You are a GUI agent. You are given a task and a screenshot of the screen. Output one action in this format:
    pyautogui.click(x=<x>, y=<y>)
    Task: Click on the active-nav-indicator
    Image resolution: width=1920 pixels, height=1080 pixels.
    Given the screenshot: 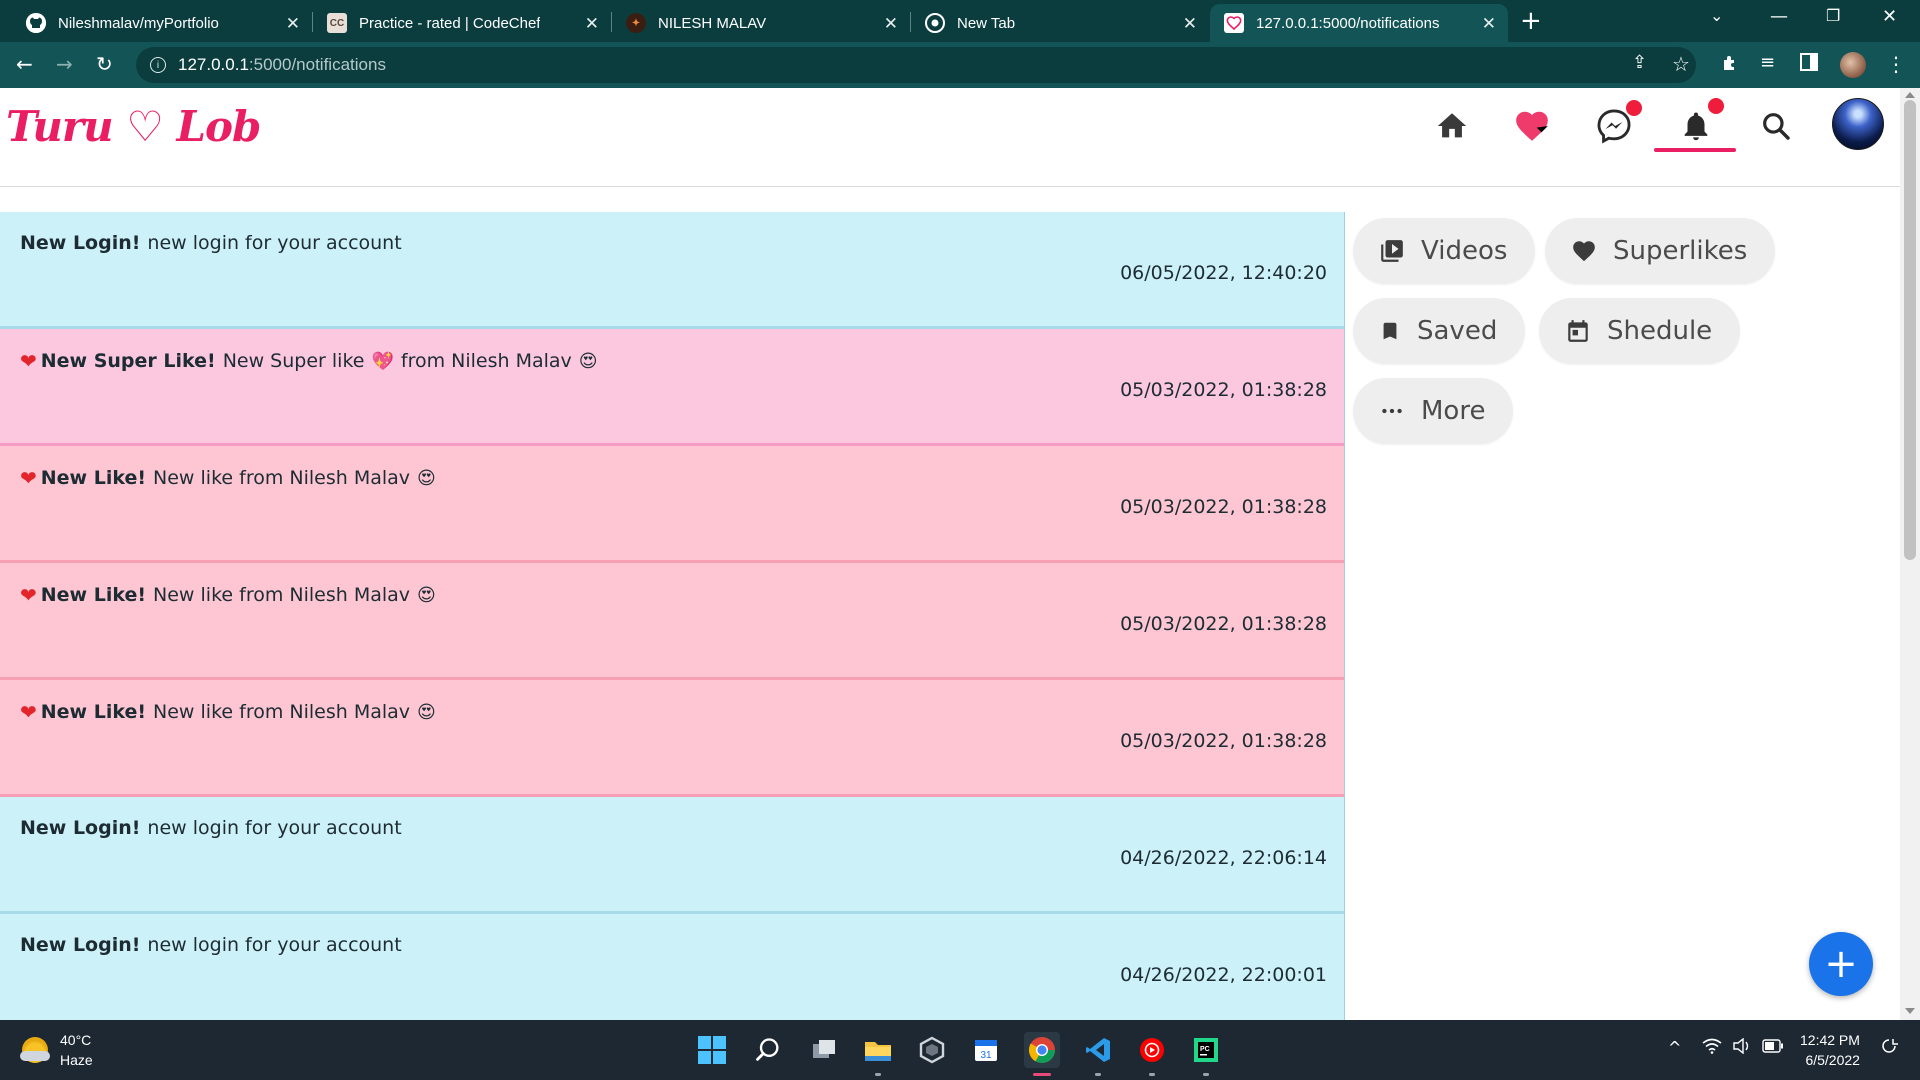 What is the action you would take?
    pyautogui.click(x=1695, y=150)
    